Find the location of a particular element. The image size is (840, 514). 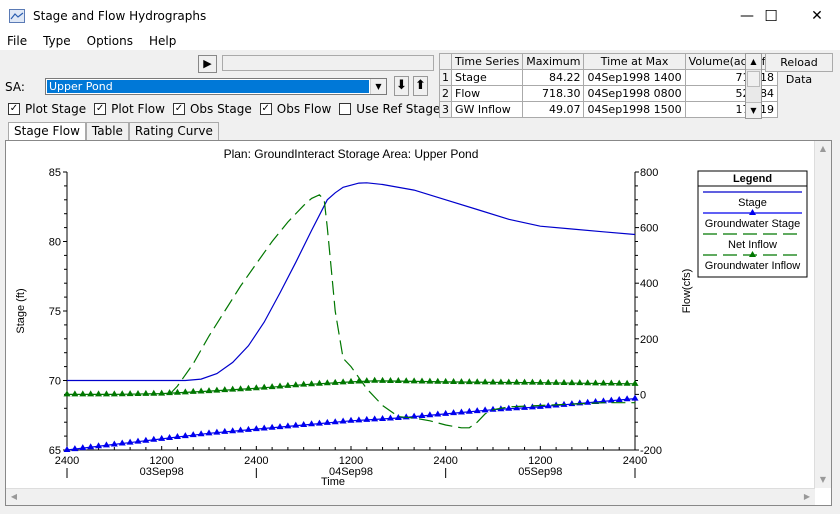

column-header: Time at Max is located at coordinates (634, 61).